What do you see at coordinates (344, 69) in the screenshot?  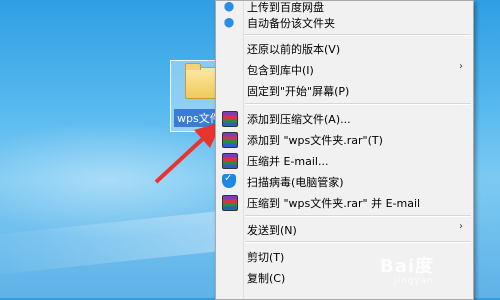 I see `menu-item-include-library: 包含到库中(I) ›` at bounding box center [344, 69].